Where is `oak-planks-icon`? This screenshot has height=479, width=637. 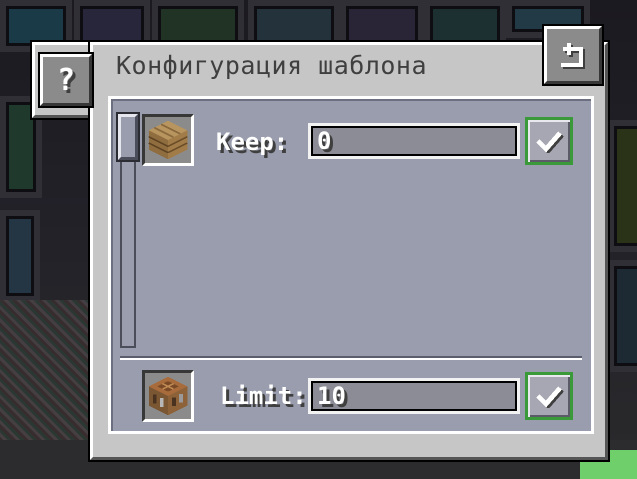
oak-planks-icon is located at coordinates (168, 140).